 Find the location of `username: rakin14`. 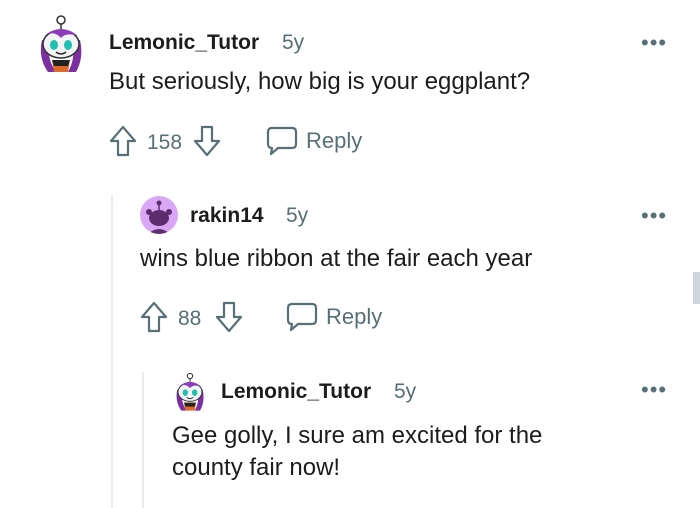

username: rakin14 is located at coordinates (227, 216).